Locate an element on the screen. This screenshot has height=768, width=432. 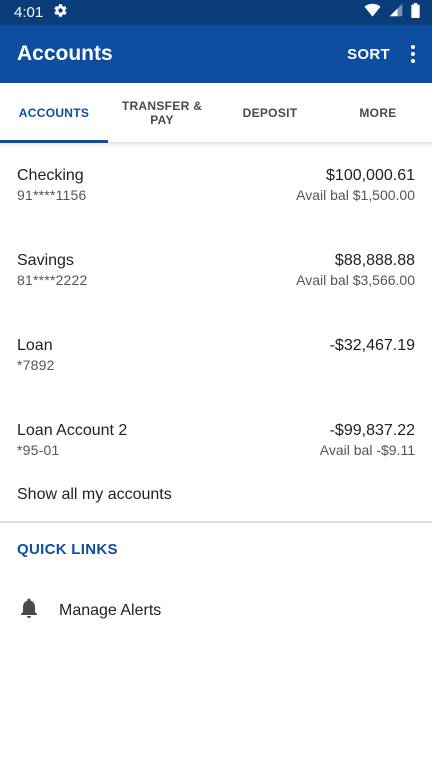
tab-deposit: DEPOSIT is located at coordinates (270, 112).